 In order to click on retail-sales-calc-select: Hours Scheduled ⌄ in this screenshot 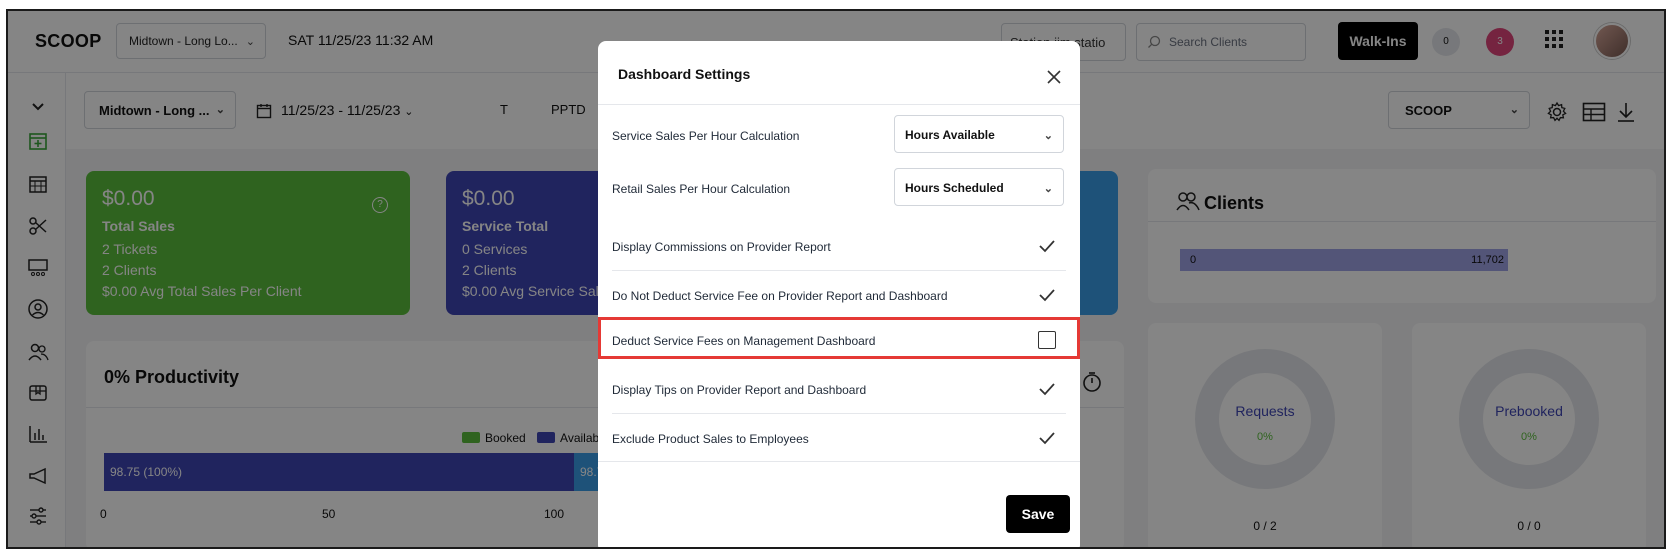, I will do `click(979, 187)`.